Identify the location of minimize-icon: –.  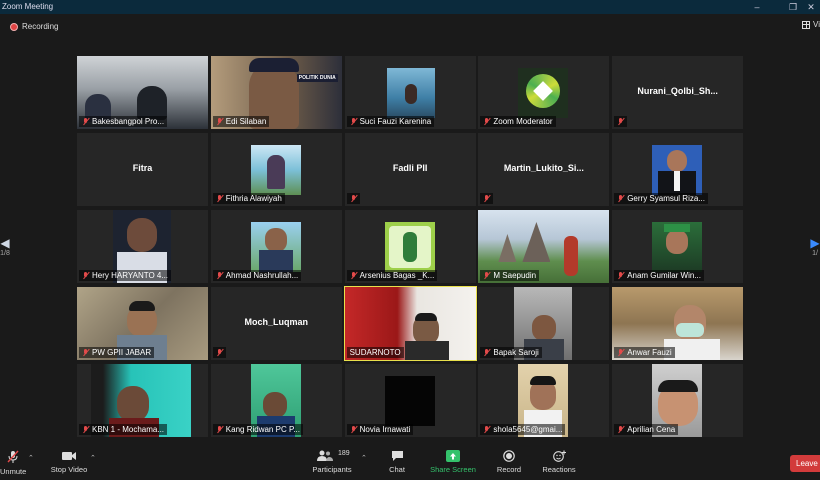
(757, 7).